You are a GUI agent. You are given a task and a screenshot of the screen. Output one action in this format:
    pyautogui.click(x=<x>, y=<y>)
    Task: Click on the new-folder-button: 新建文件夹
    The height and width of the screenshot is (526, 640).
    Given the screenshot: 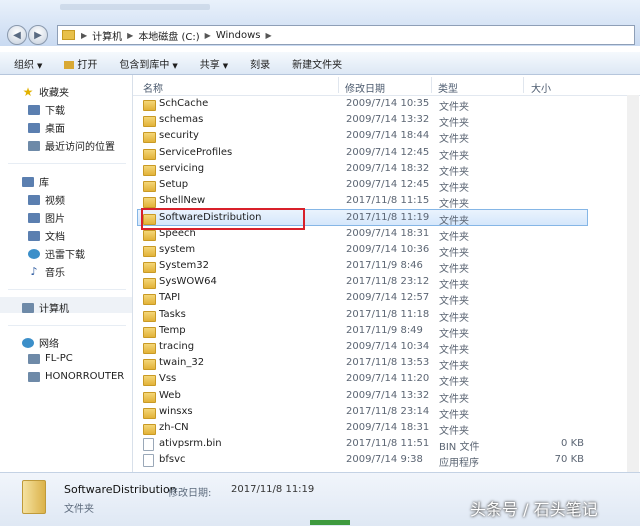 What is the action you would take?
    pyautogui.click(x=317, y=63)
    